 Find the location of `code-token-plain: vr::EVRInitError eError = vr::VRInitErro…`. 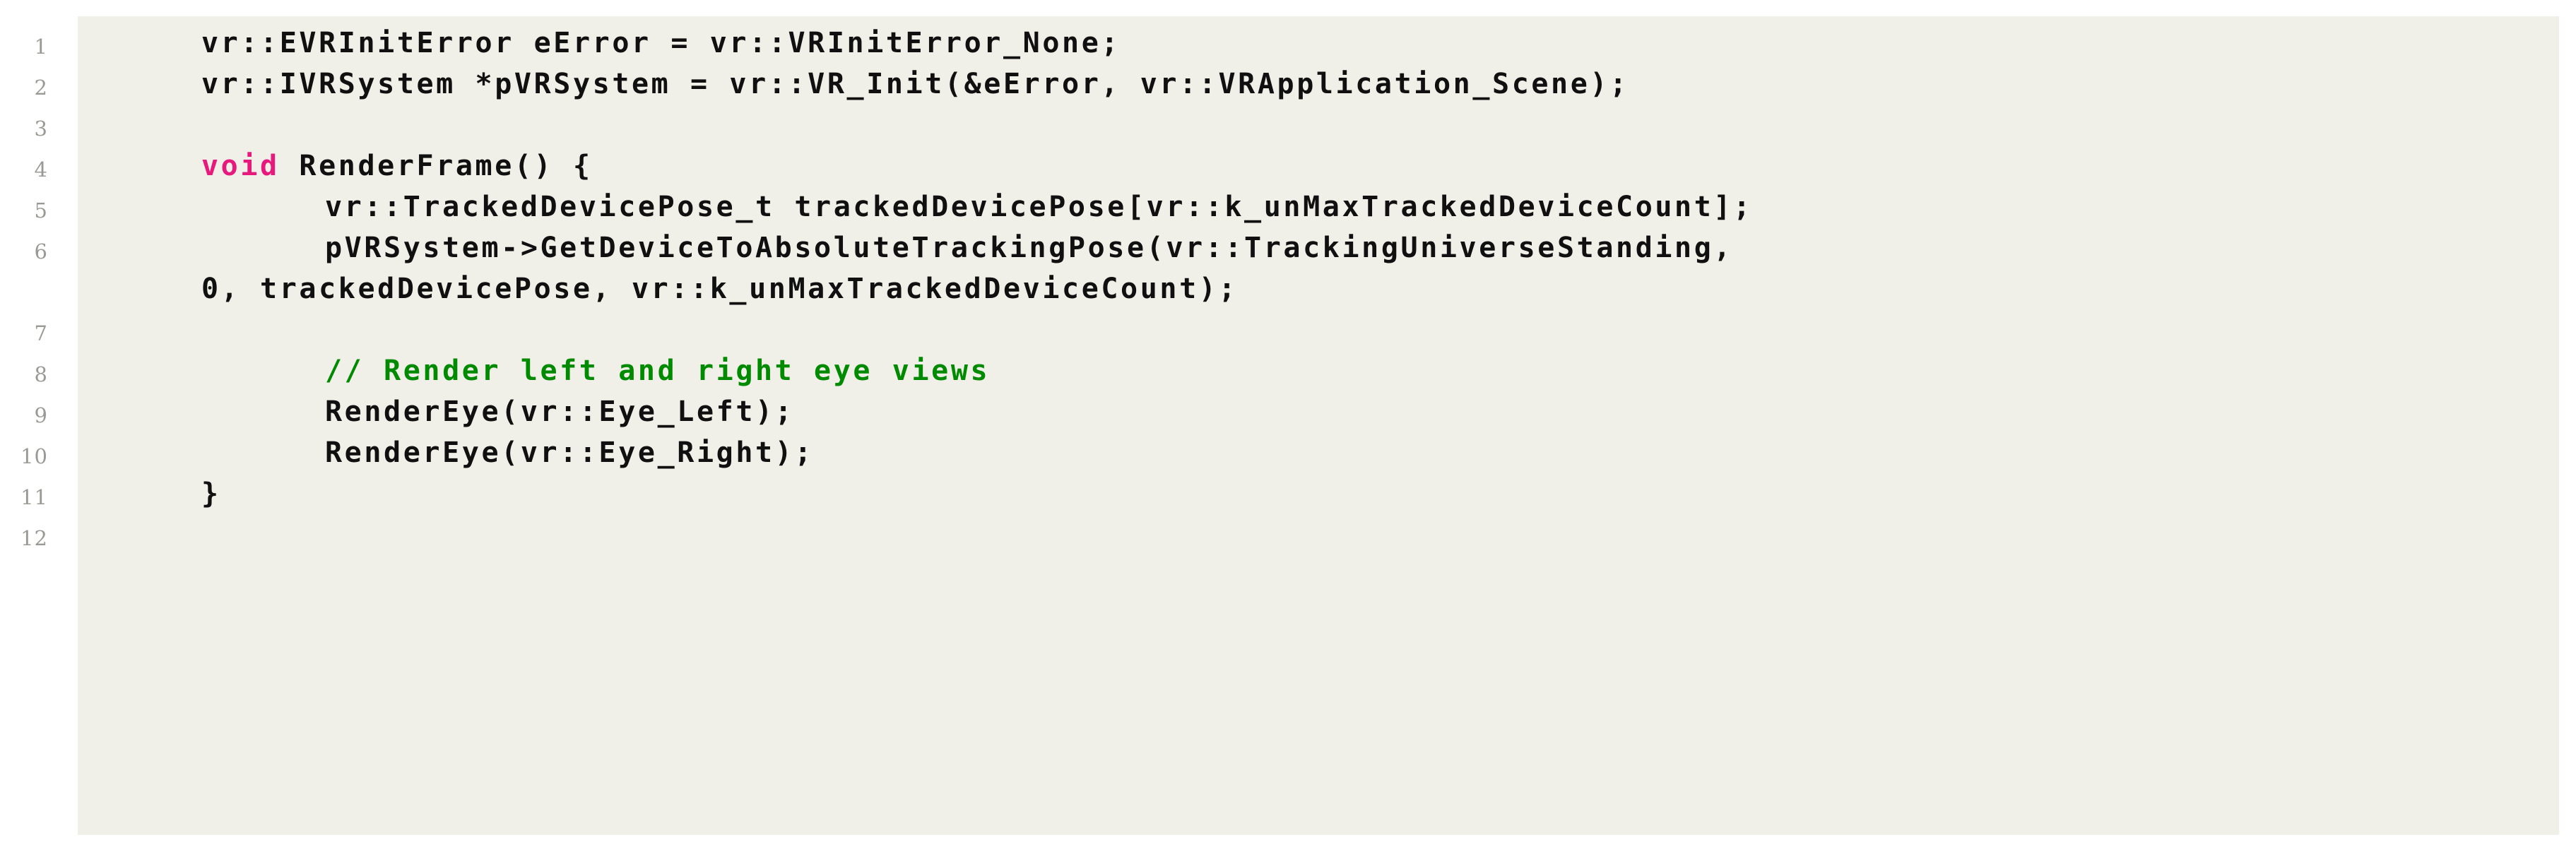

code-token-plain: vr::EVRInitError eError = vr::VRInitErro… is located at coordinates (661, 43).